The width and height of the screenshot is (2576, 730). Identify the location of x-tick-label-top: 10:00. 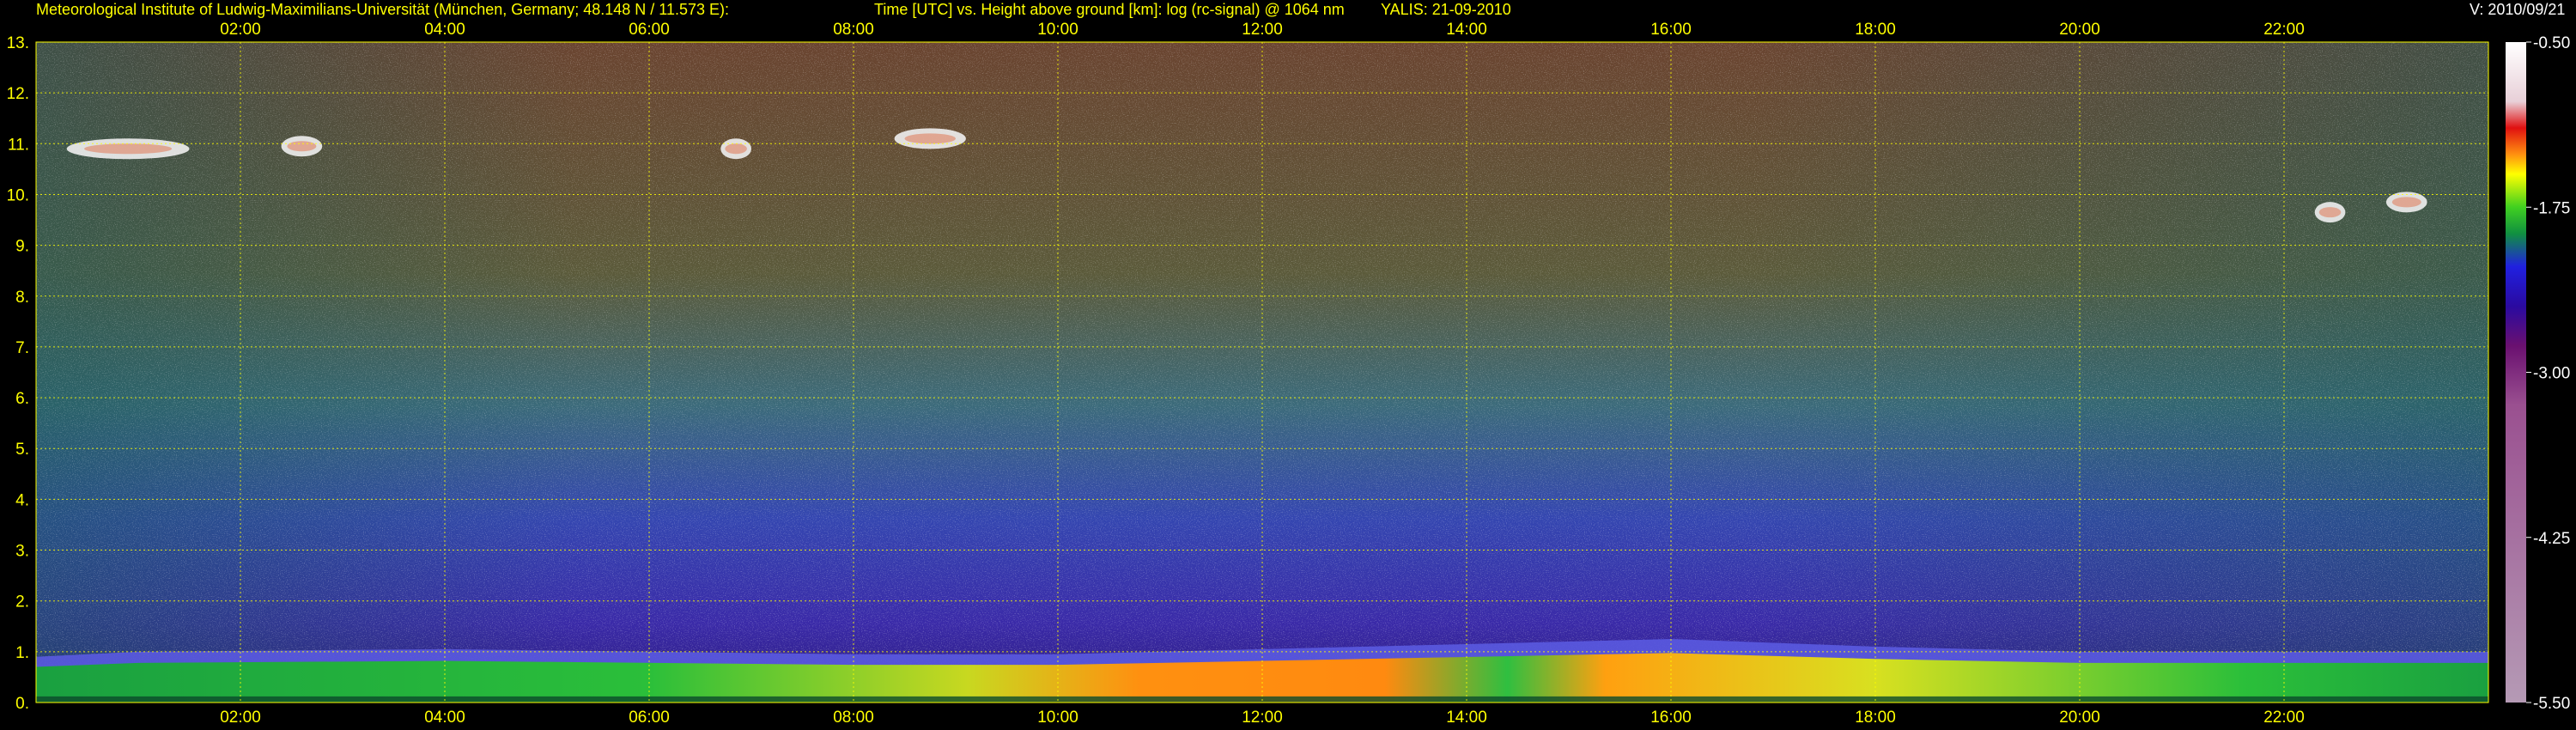
(1057, 30).